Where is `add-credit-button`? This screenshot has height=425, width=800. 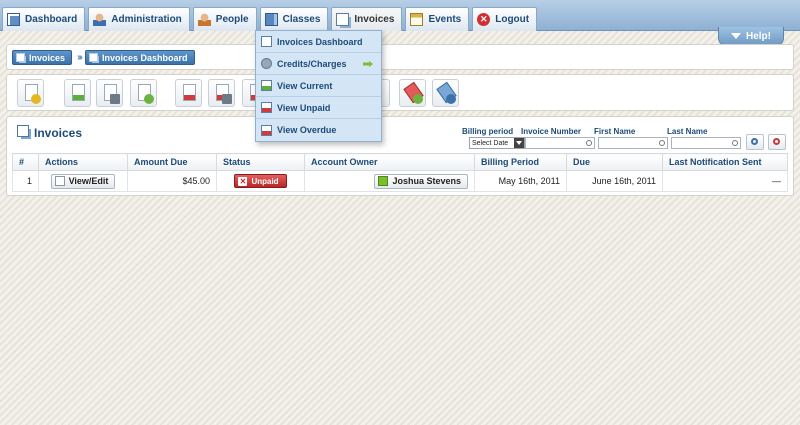 add-credit-button is located at coordinates (445, 93).